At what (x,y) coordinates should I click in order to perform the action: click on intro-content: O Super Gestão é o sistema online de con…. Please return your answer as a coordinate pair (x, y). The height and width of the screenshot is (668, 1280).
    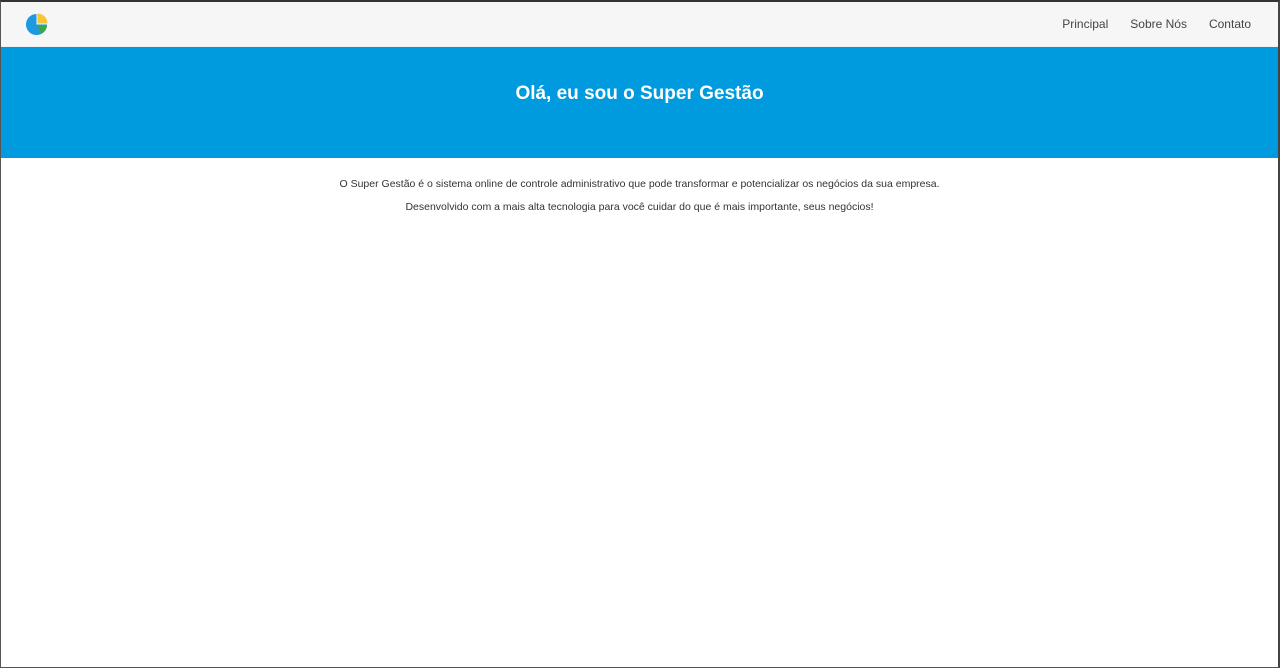
    Looking at the image, I should click on (639, 186).